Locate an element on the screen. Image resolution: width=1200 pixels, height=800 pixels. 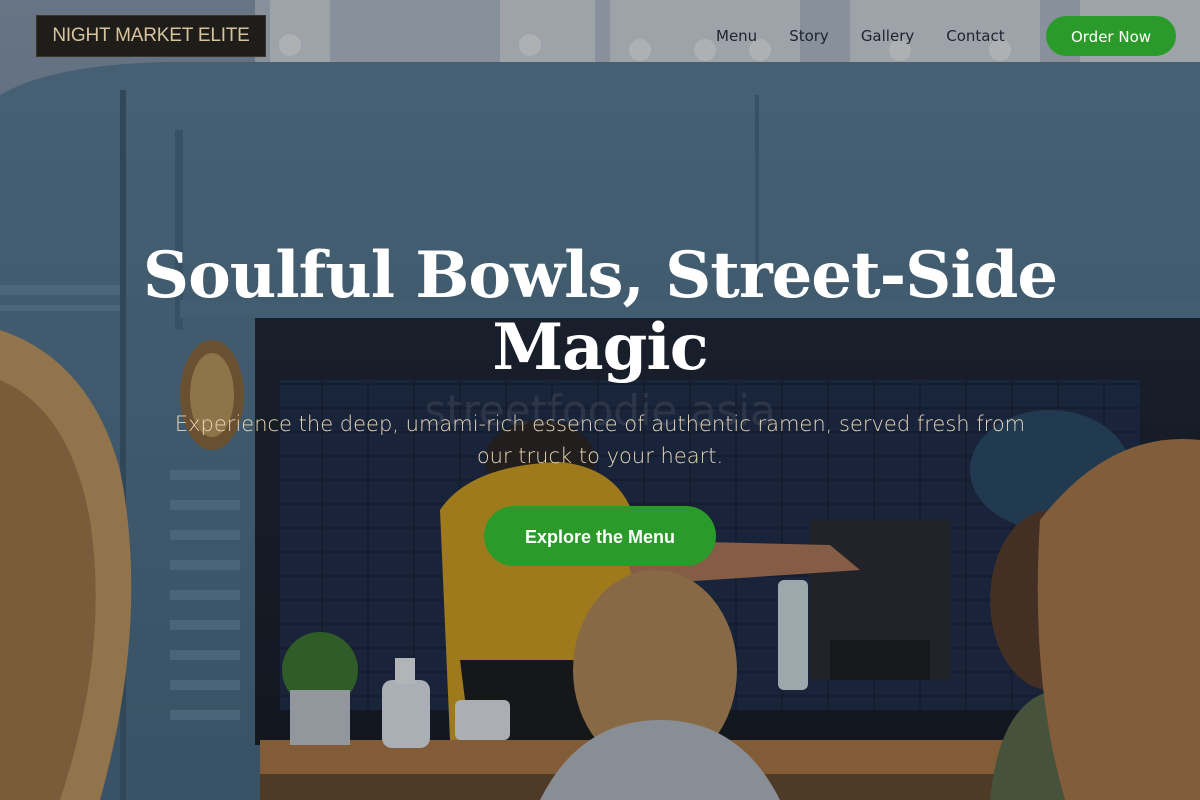
nav-link-story: Story is located at coordinates (809, 36).